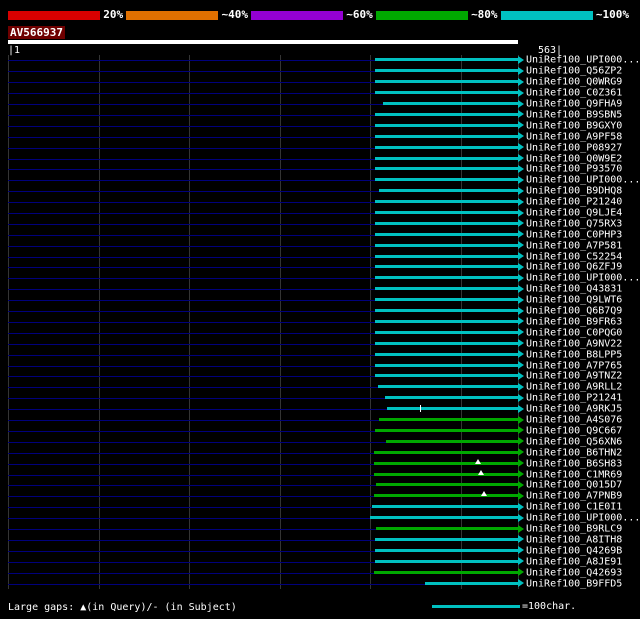 The image size is (640, 619). Describe the element at coordinates (574, 234) in the screenshot. I see `hit-label: UniRef100_C0PHP3` at that location.